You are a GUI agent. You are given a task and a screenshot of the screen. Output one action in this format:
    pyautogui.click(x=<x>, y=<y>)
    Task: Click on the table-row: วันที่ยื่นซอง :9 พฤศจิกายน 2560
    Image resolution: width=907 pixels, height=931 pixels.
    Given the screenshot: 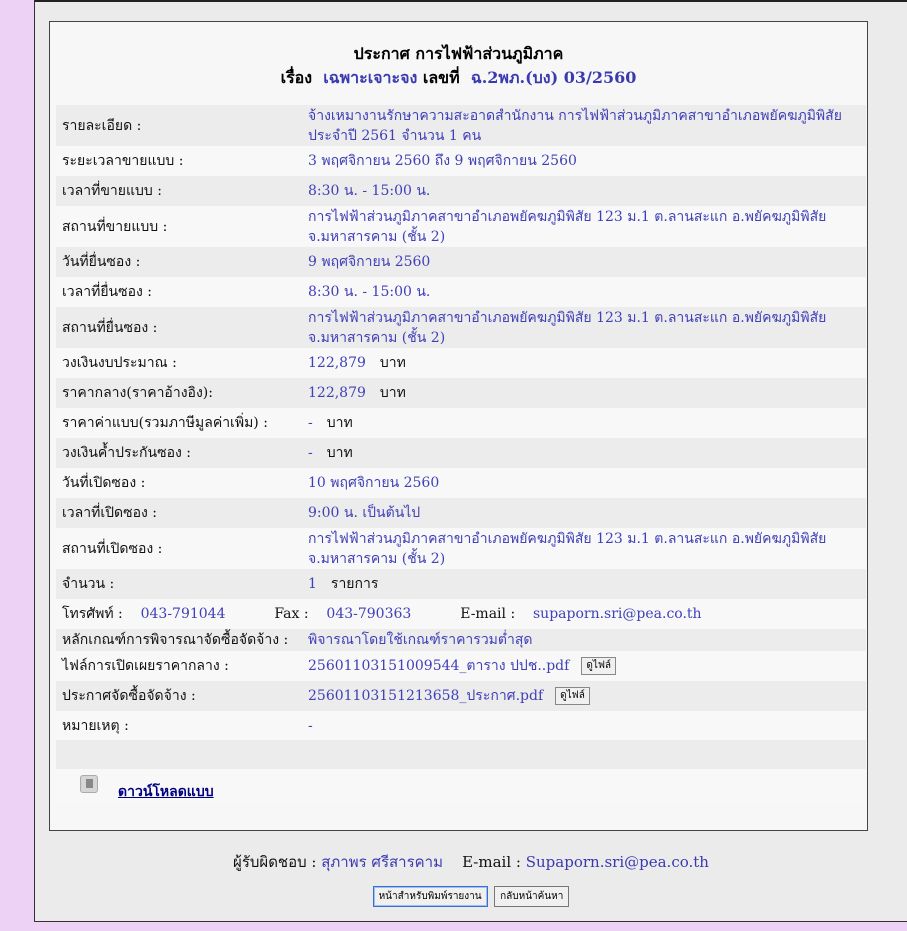 What is the action you would take?
    pyautogui.click(x=461, y=262)
    